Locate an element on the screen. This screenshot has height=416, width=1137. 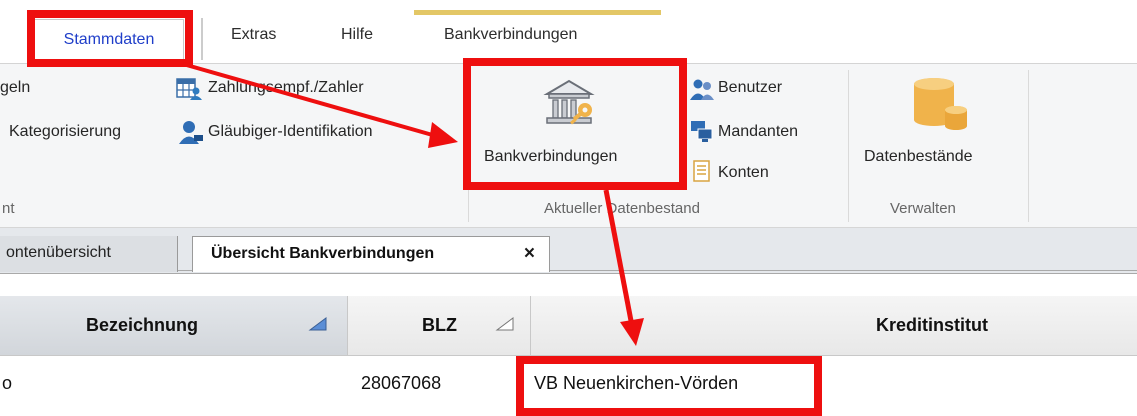
monitors-icon is located at coordinates (702, 131).